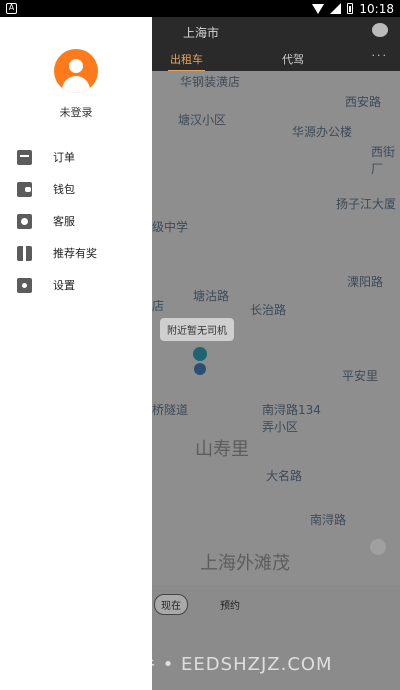 The height and width of the screenshot is (690, 400). I want to click on location-marker, so click(200, 354).